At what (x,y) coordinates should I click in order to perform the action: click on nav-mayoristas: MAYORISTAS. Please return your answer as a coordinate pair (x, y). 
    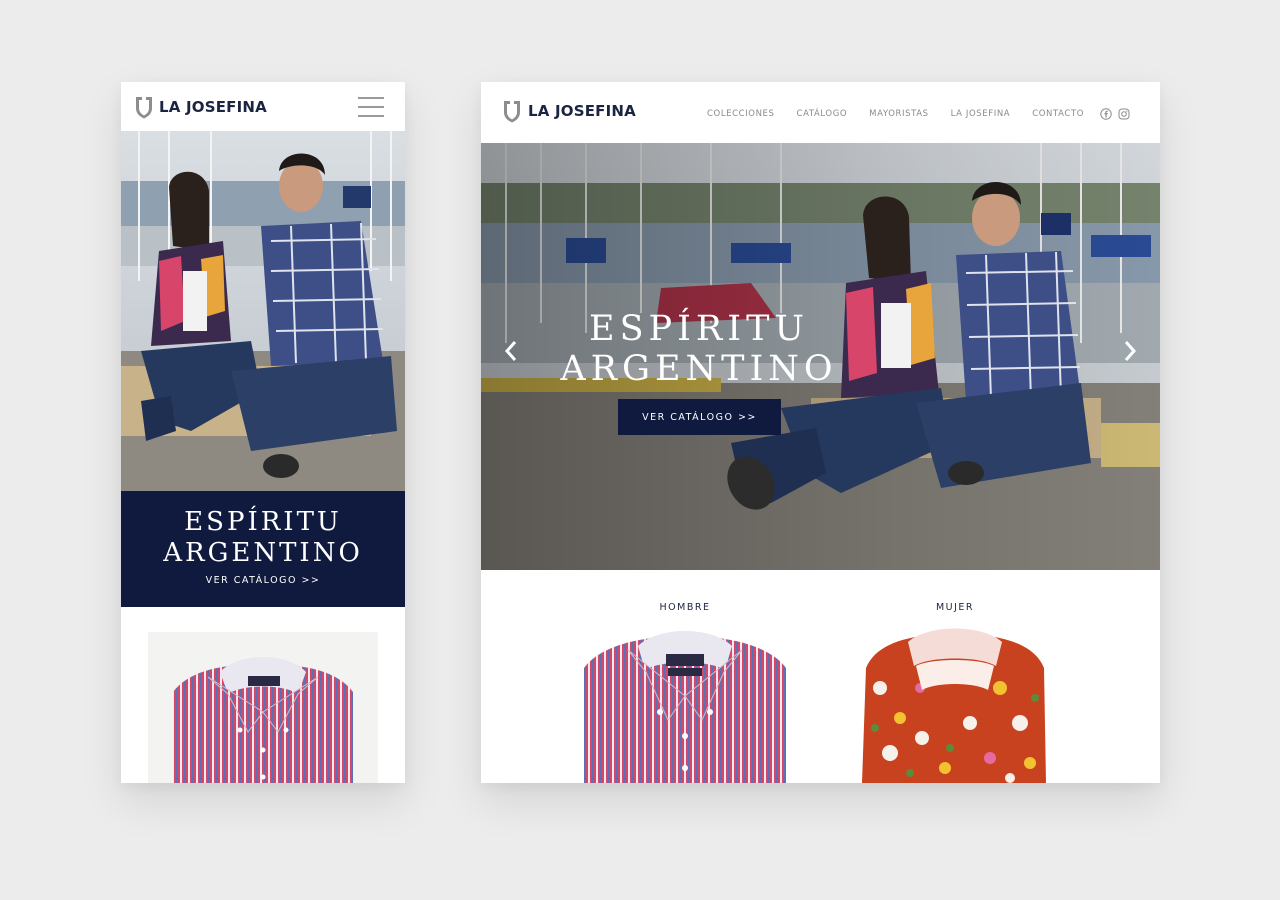
    Looking at the image, I should click on (898, 114).